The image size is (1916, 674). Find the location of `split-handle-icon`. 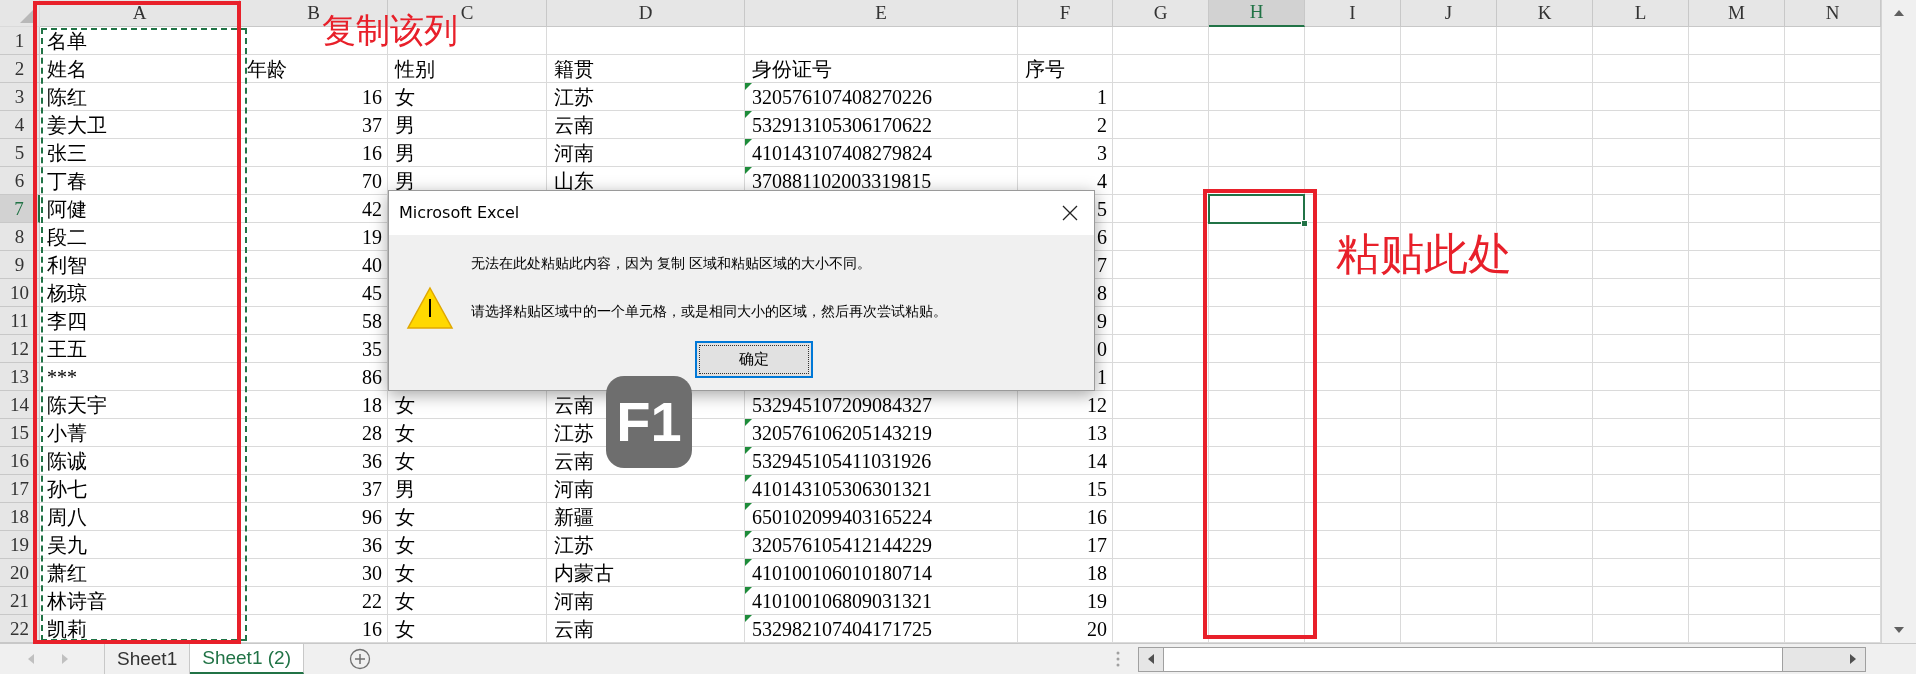

split-handle-icon is located at coordinates (1117, 659).